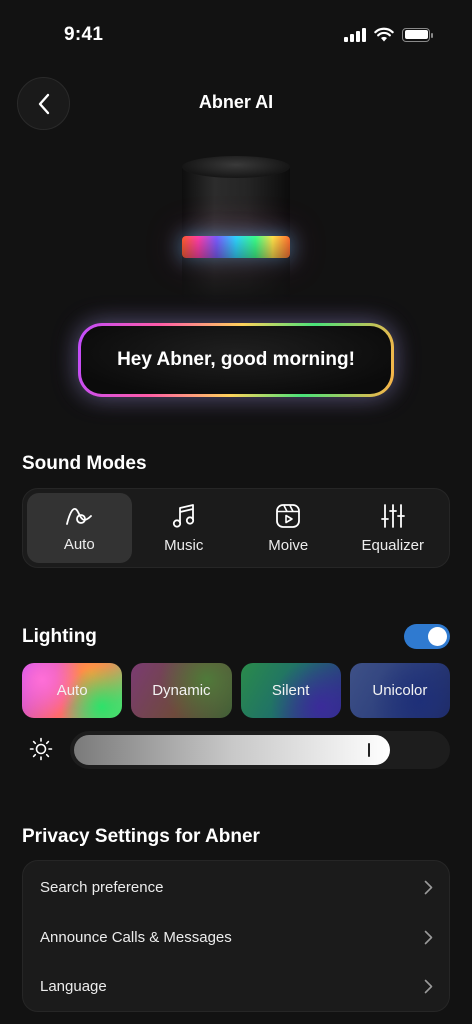  I want to click on privacy-item-label: Language, so click(73, 987).